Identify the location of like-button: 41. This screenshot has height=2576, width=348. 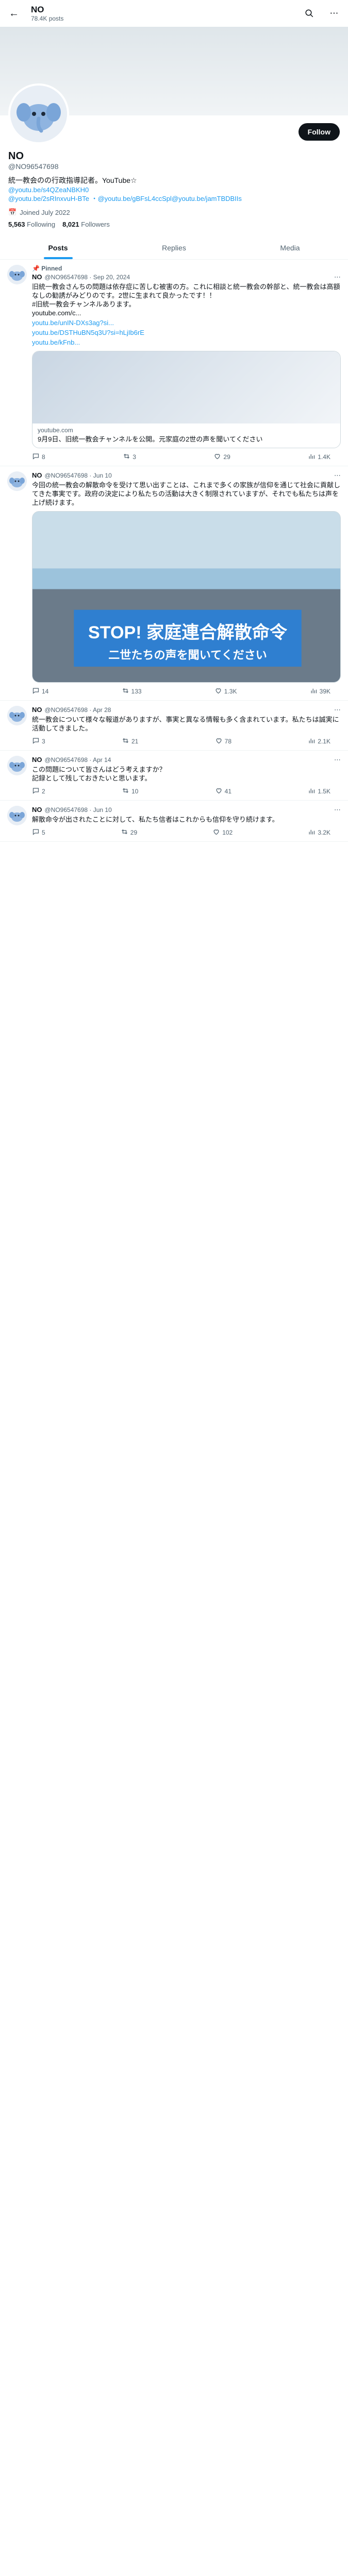
(223, 791).